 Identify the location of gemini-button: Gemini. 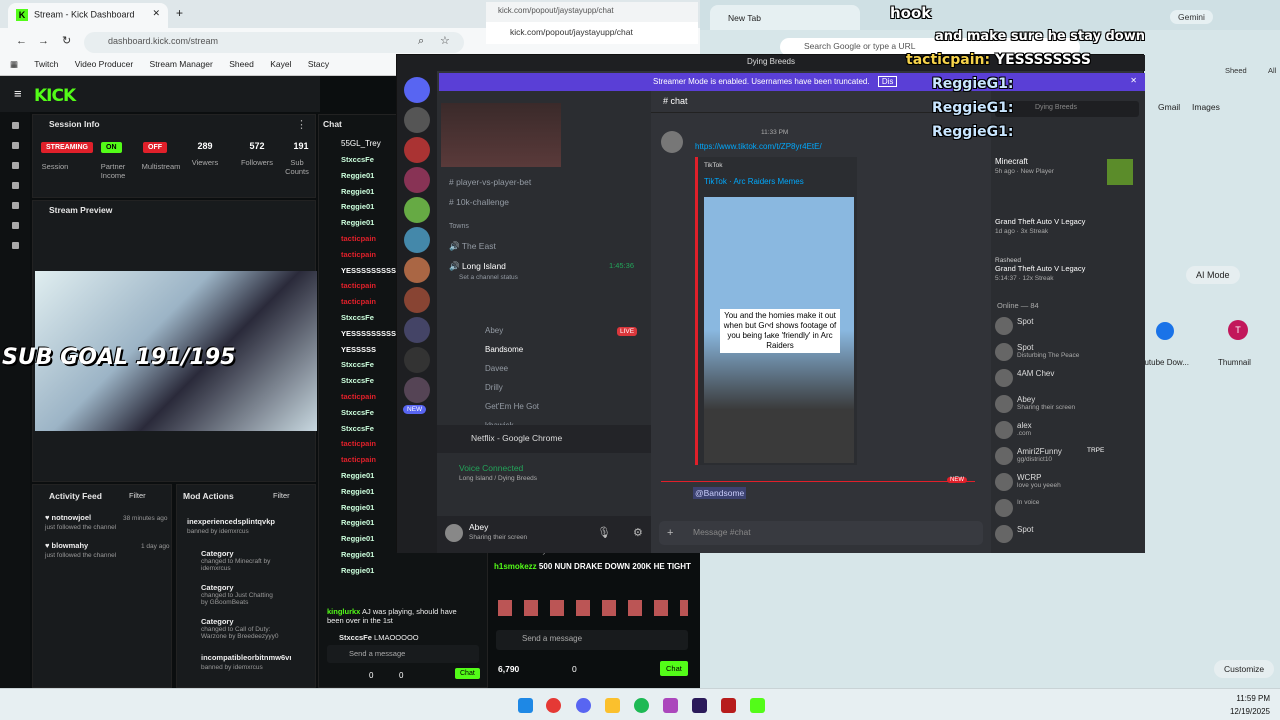
(1191, 17).